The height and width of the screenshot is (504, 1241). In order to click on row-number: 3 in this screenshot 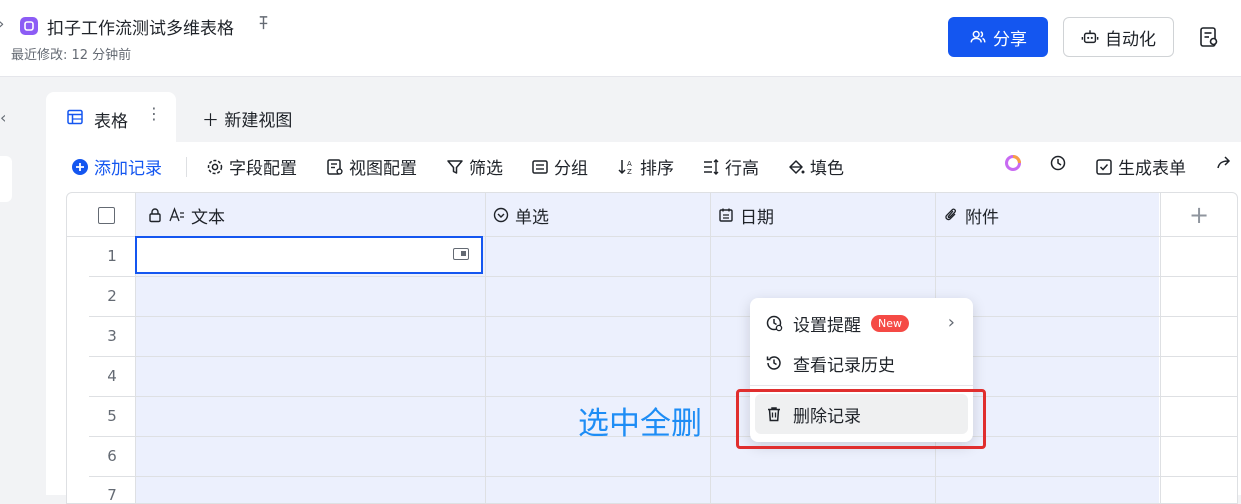, I will do `click(112, 336)`.